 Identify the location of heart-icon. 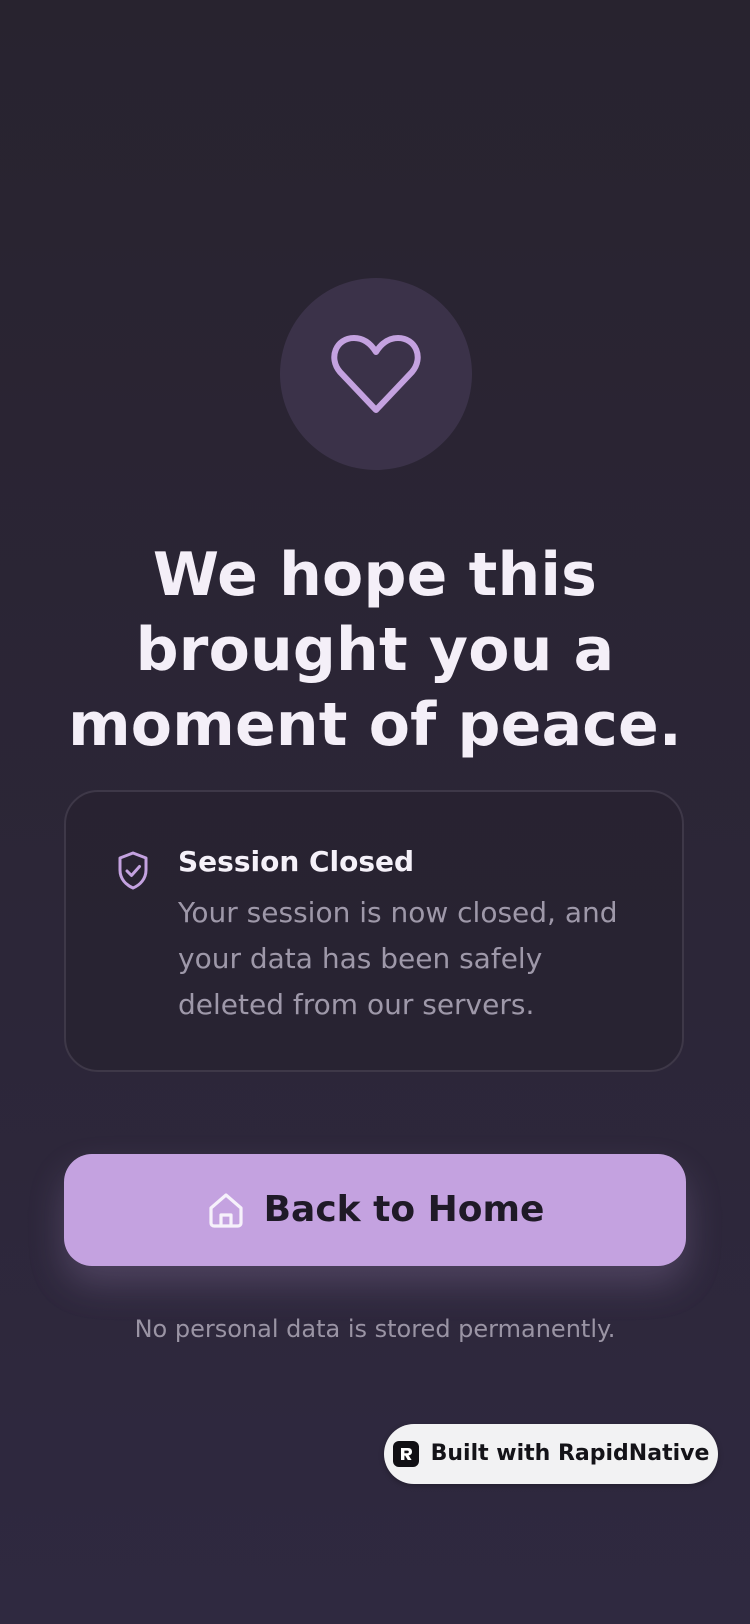
(376, 374).